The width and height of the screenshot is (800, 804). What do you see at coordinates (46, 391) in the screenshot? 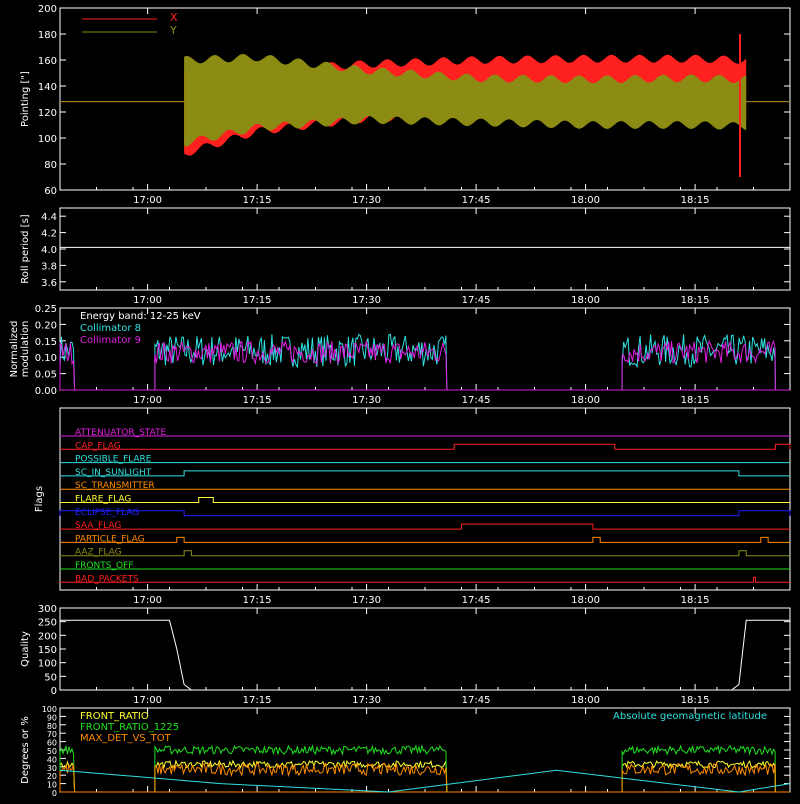
I see `y-tick-label: 0.00` at bounding box center [46, 391].